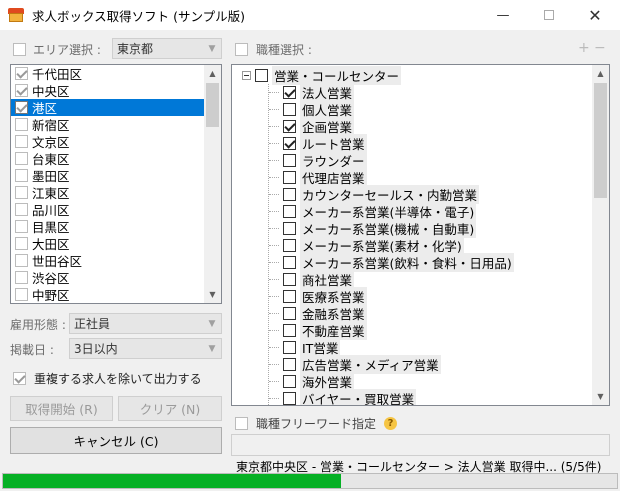 The image size is (620, 491). Describe the element at coordinates (549, 15) in the screenshot. I see `maximize-button` at that location.